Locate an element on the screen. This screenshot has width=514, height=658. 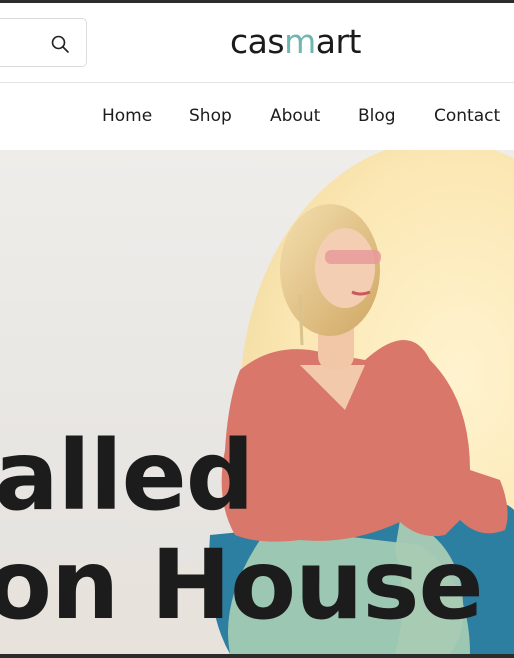
site-logo: casmart is located at coordinates (295, 42).